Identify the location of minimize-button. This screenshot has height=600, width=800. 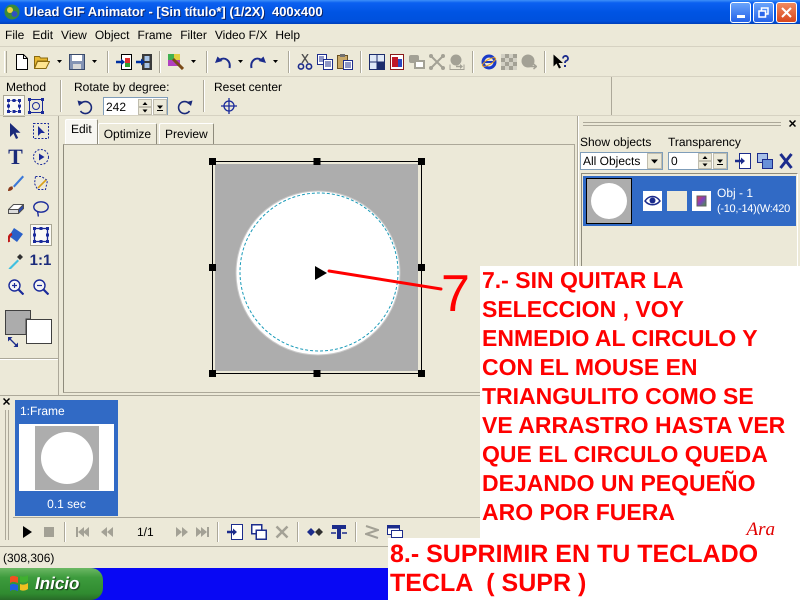
(740, 12).